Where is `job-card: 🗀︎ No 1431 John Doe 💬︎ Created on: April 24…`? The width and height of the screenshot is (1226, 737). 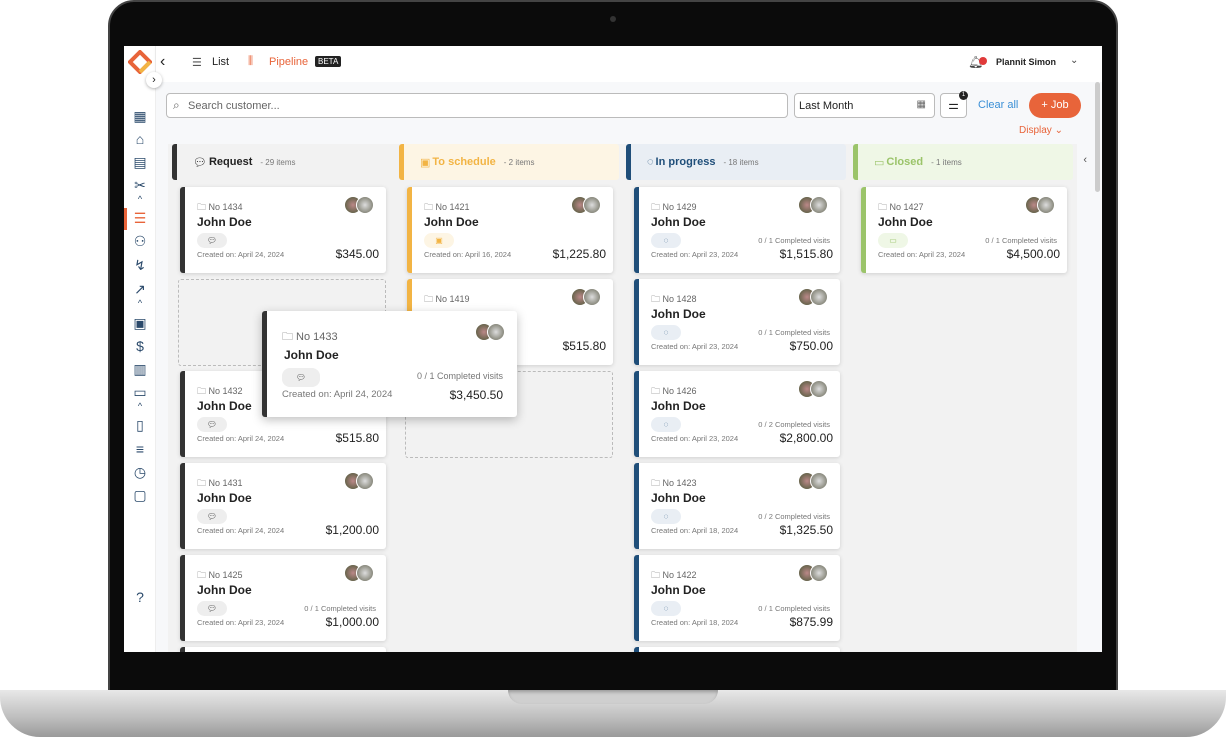
job-card: 🗀︎ No 1431 John Doe 💬︎ Created on: April 24… is located at coordinates (283, 506).